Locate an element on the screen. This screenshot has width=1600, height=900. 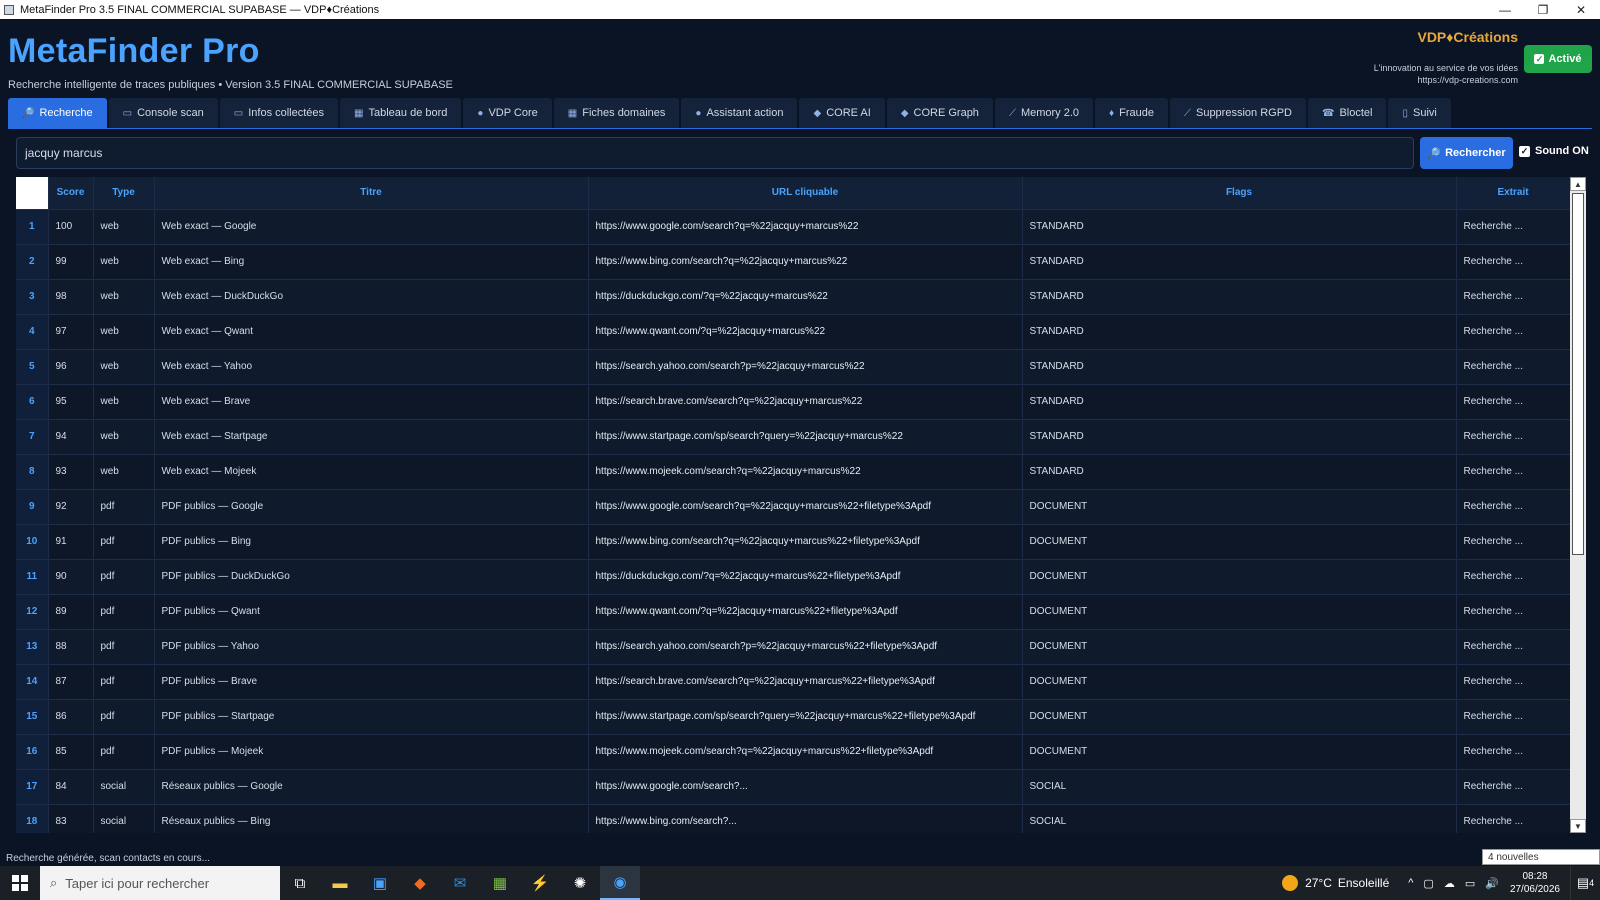
cell-flag: SOCIAL is located at coordinates (1239, 818).